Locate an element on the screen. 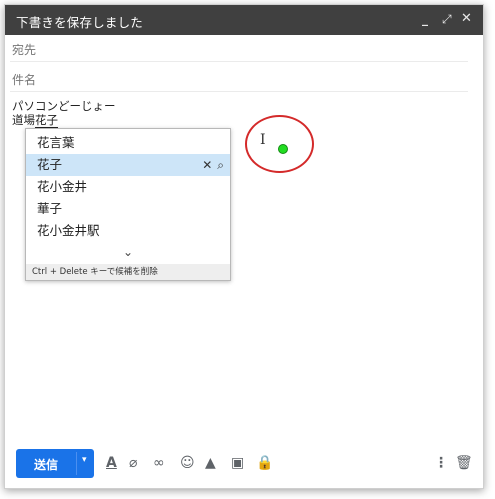 The height and width of the screenshot is (499, 495). composing-text: 花子 is located at coordinates (46, 120).